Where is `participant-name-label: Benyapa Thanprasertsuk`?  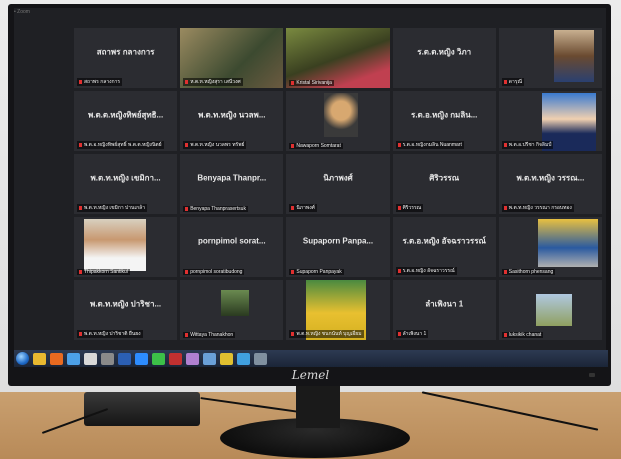
participant-name-label: Benyapa Thanprasertsuk is located at coordinates (215, 209).